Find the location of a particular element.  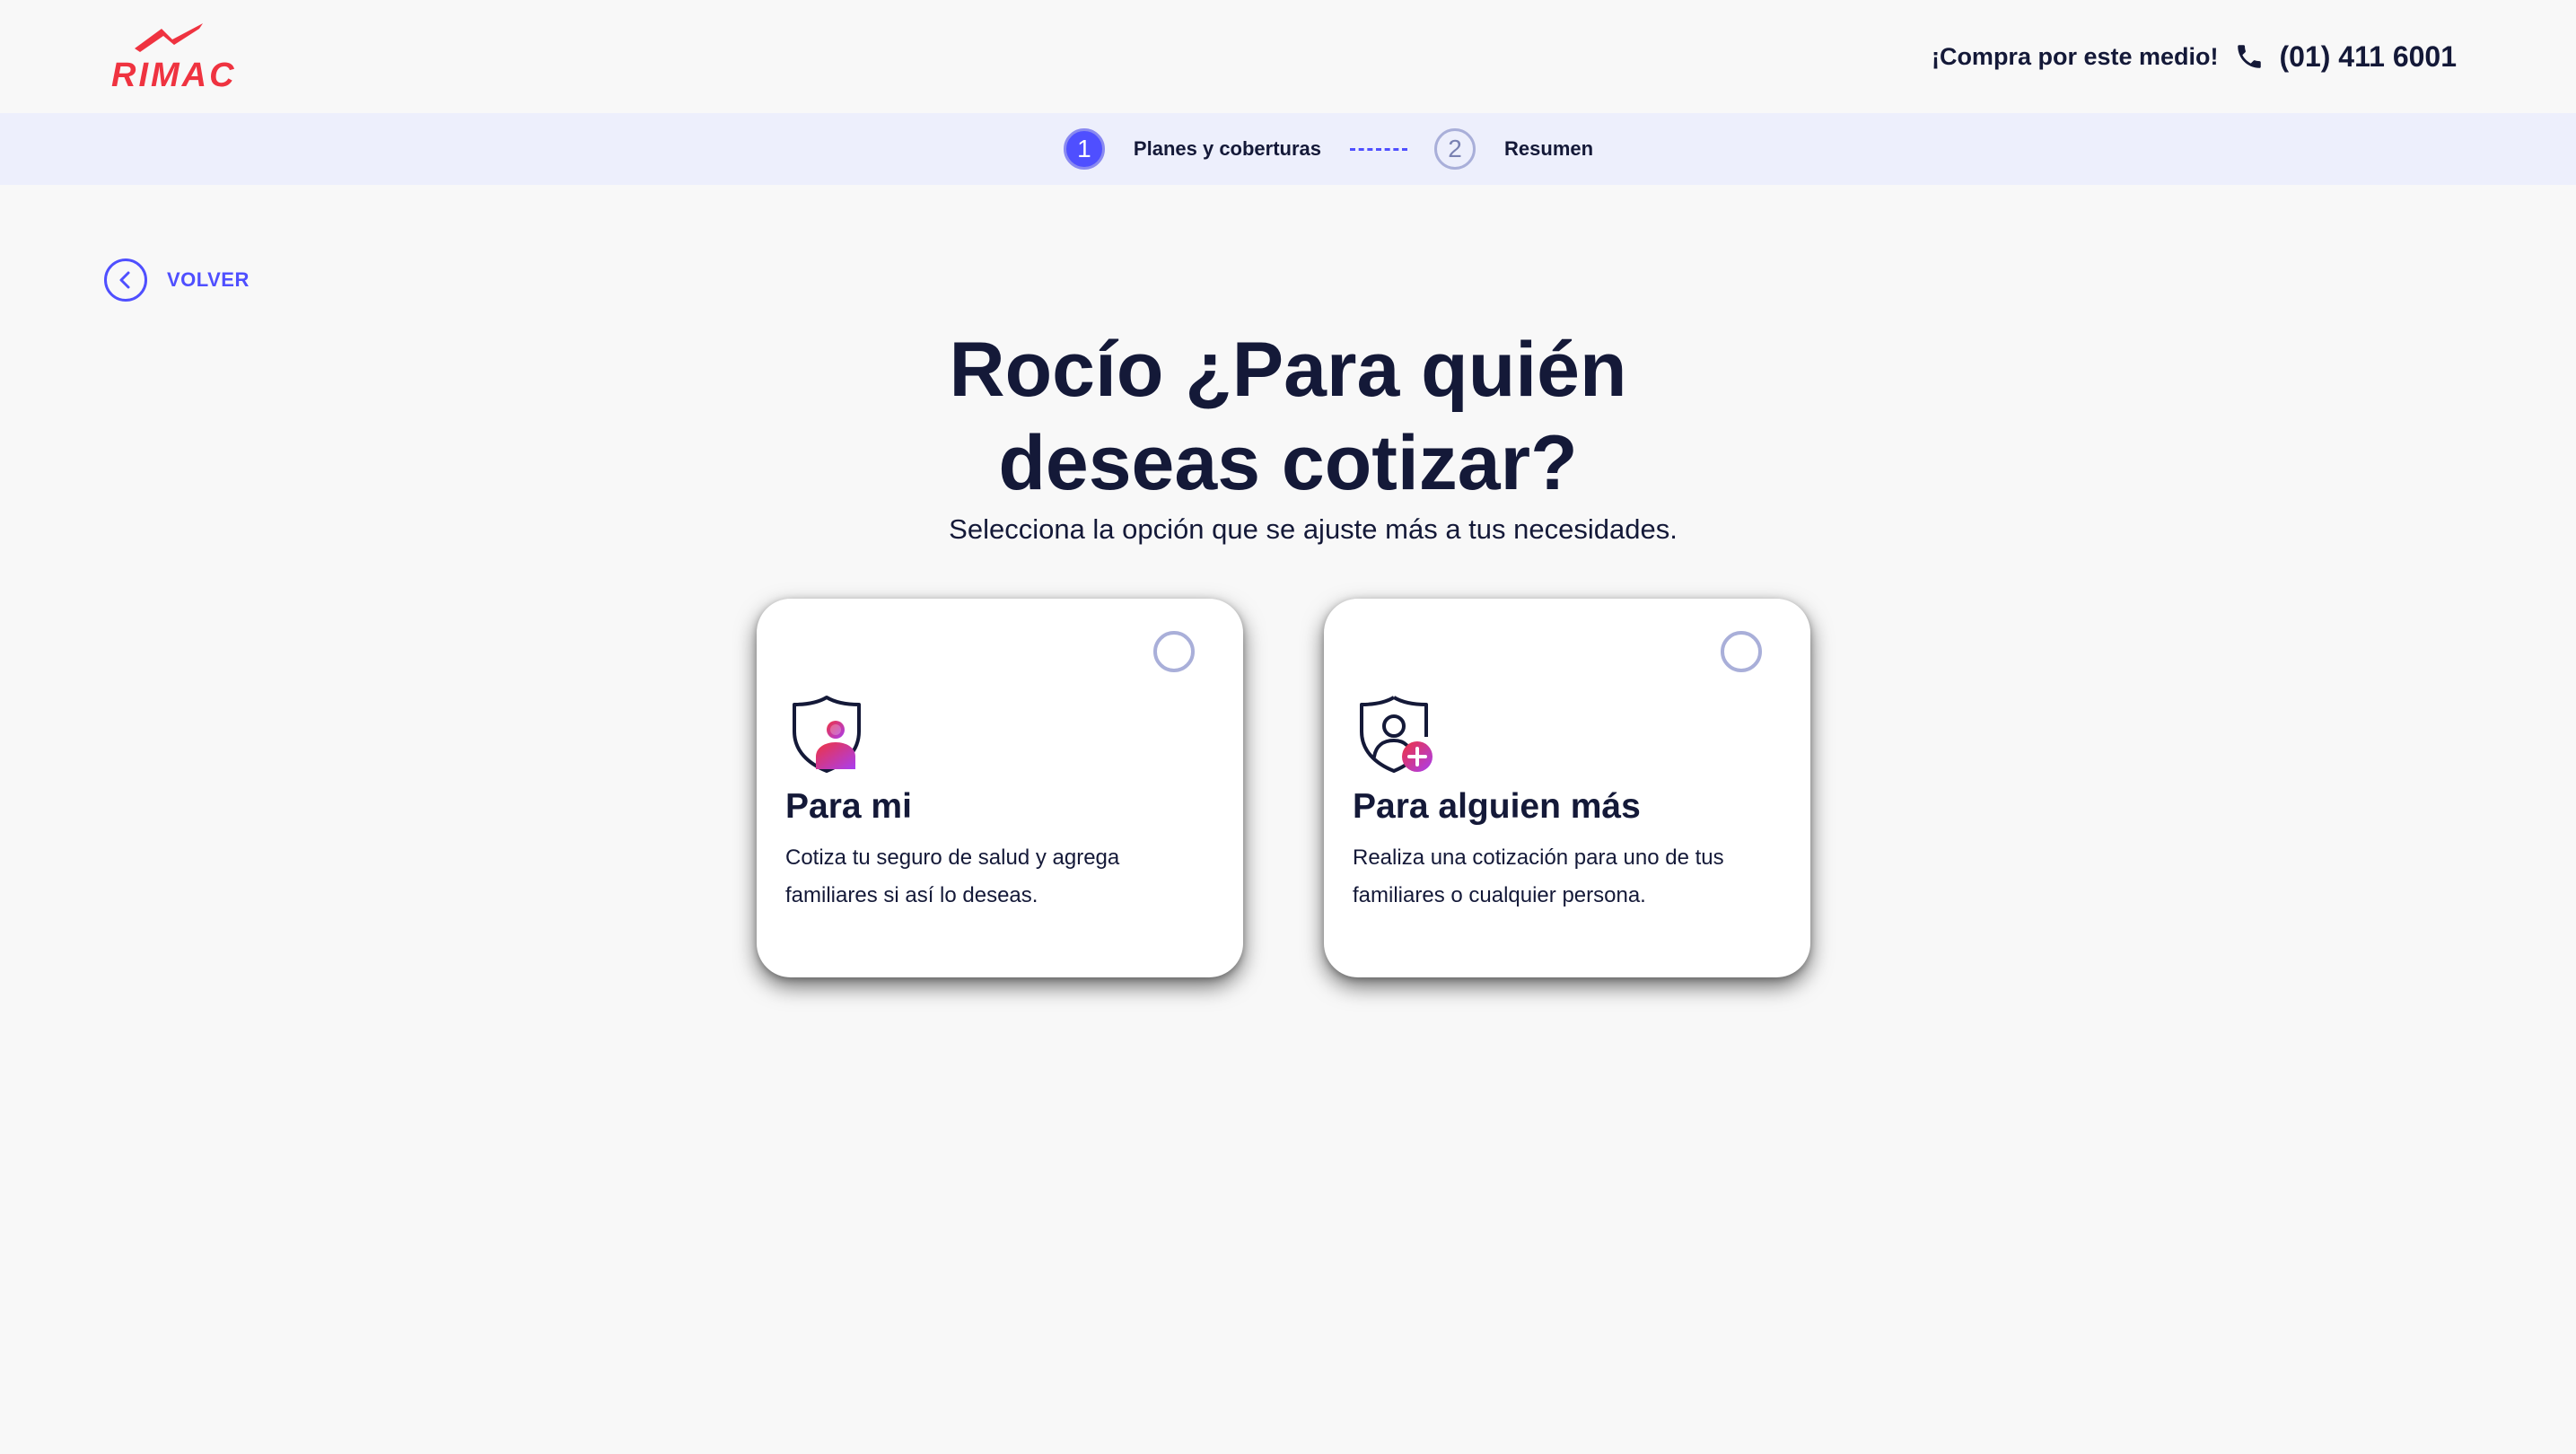

step-summary: 2 Resumen is located at coordinates (1513, 149).